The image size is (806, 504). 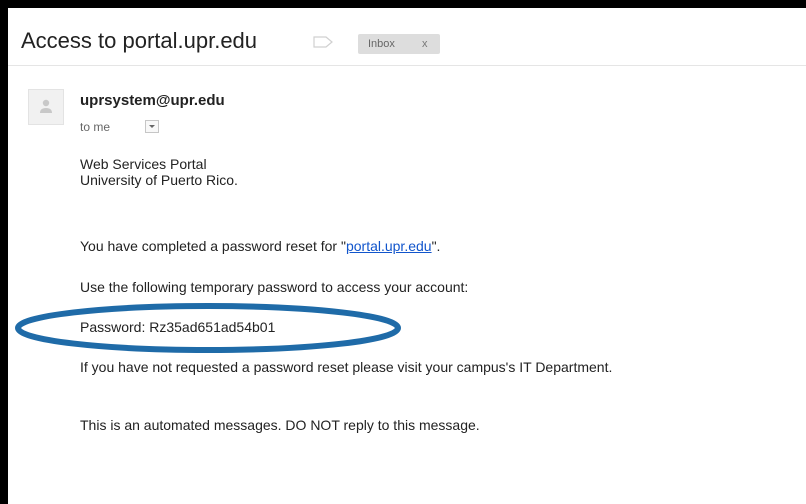 What do you see at coordinates (425, 44) in the screenshot?
I see `remove-label-button: x` at bounding box center [425, 44].